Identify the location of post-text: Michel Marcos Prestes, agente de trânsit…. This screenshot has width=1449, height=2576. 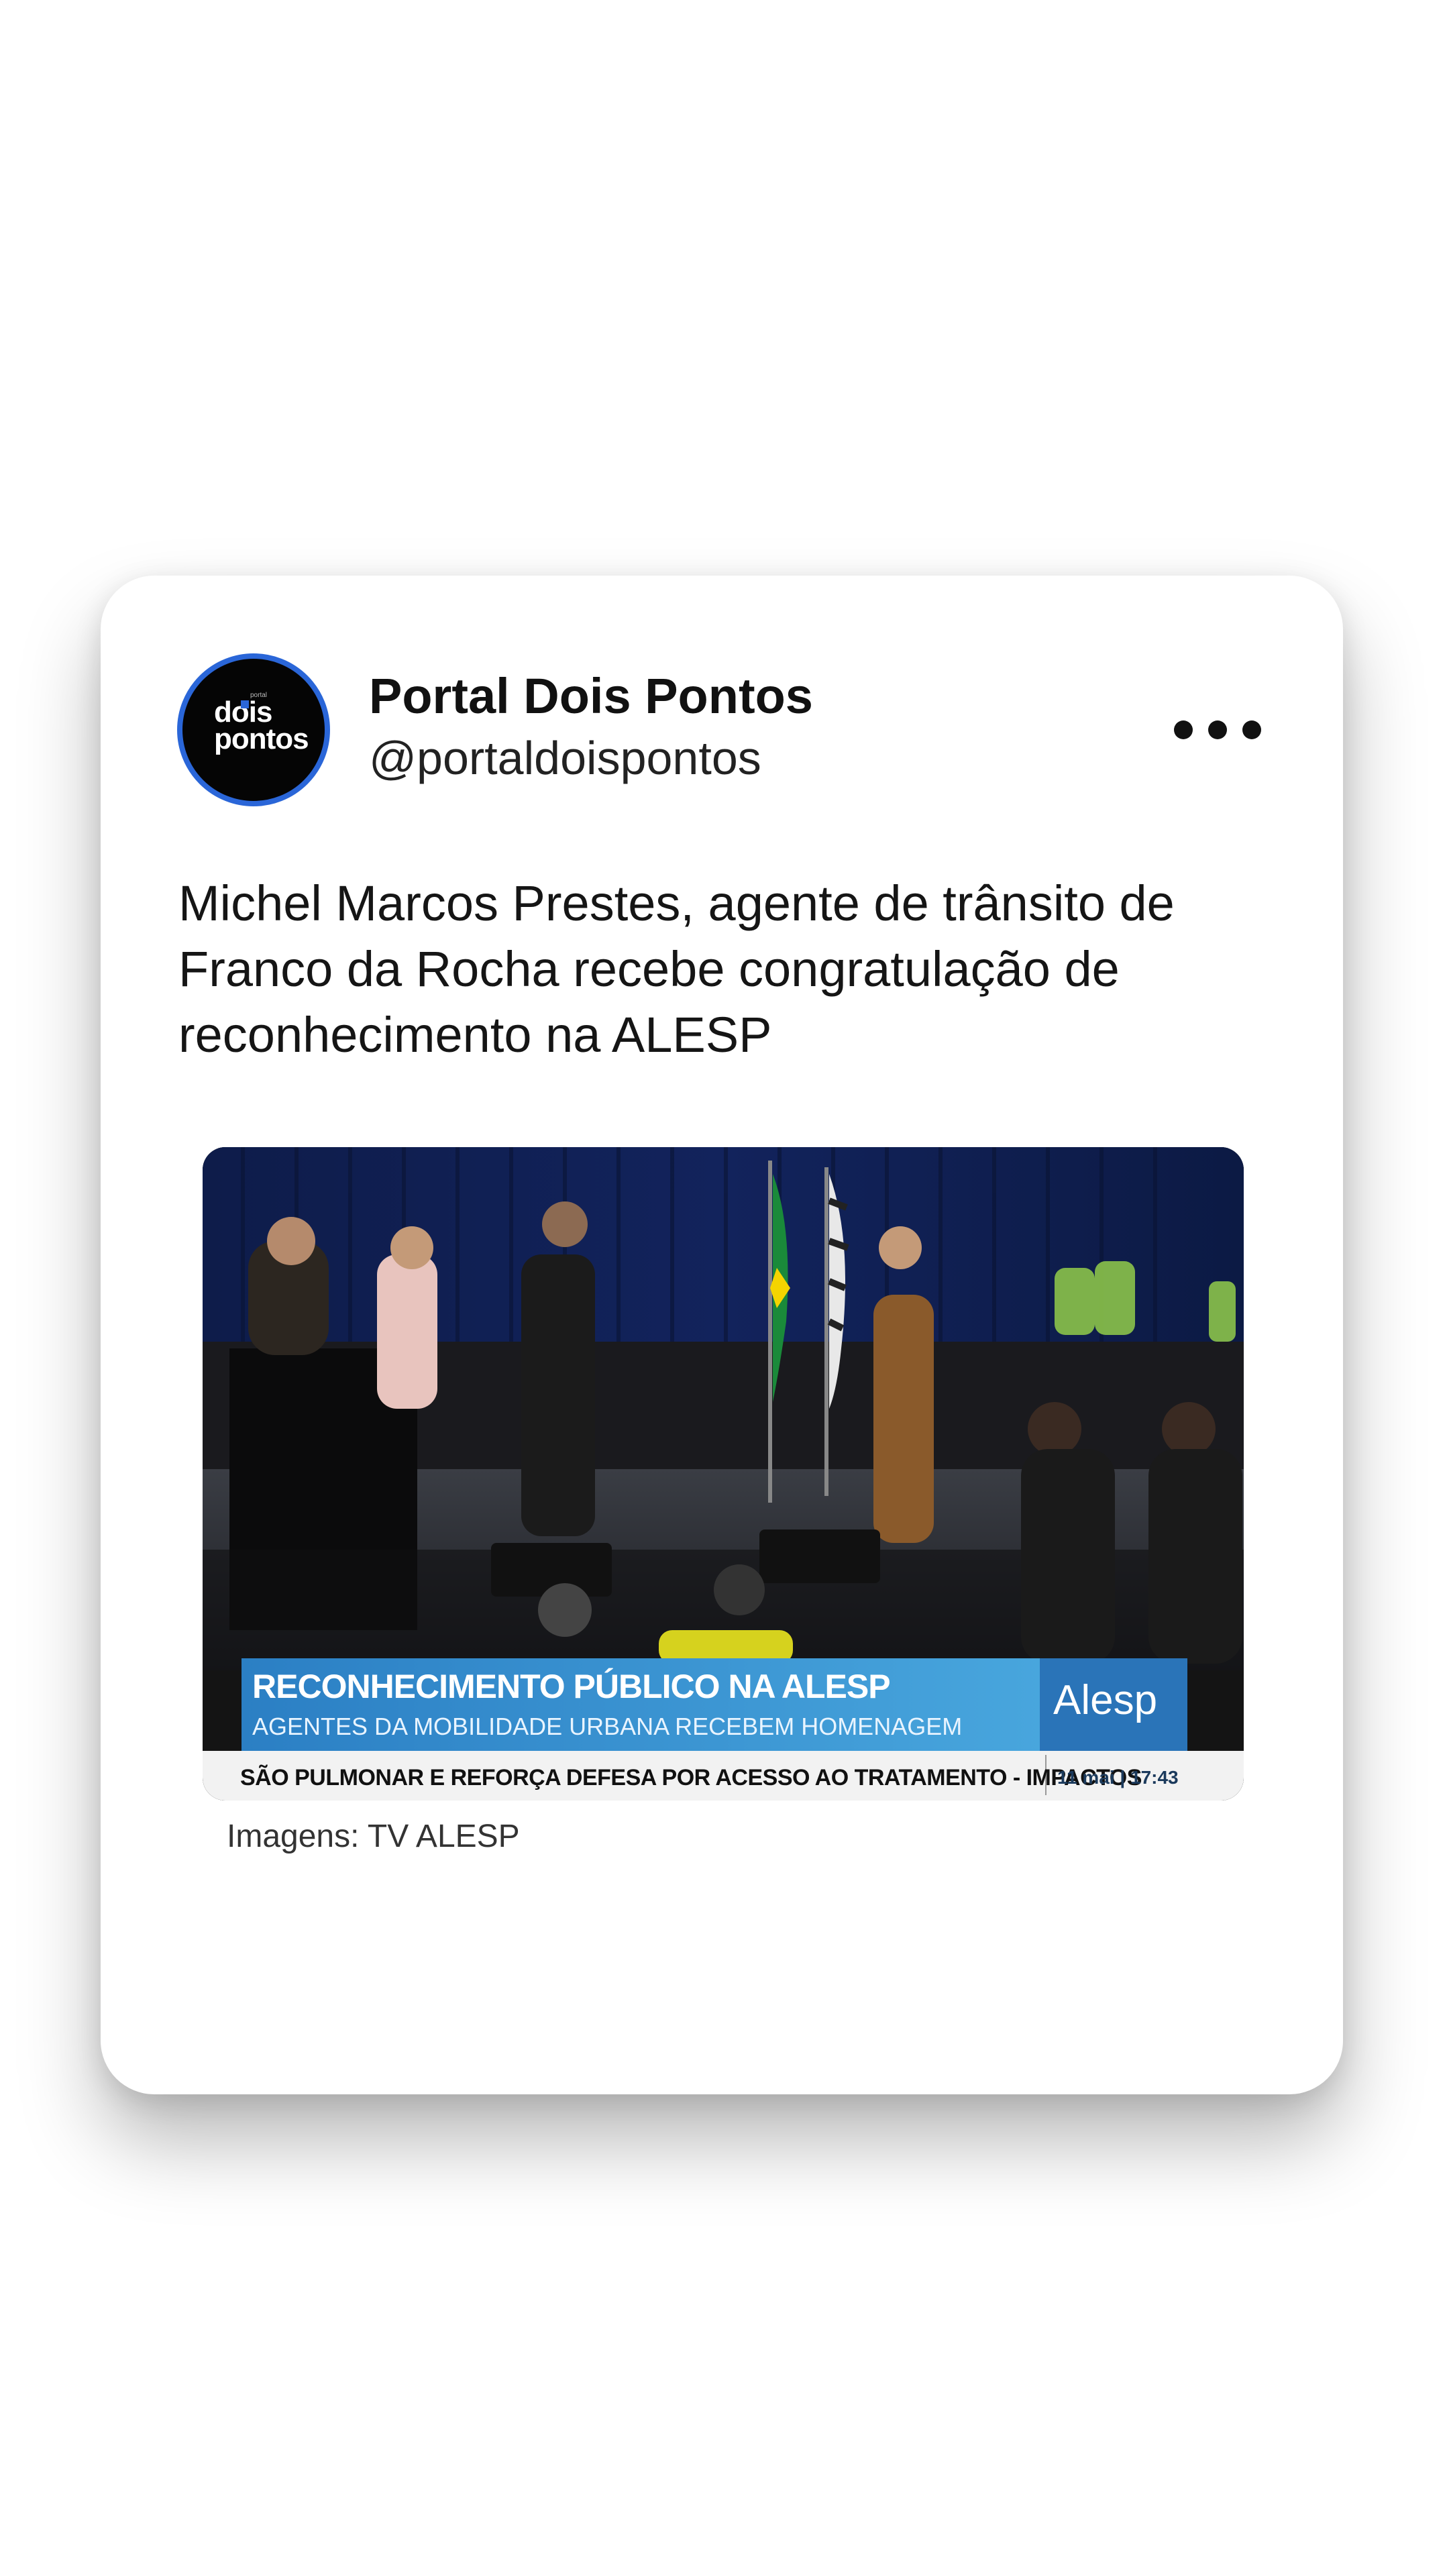
(676, 969).